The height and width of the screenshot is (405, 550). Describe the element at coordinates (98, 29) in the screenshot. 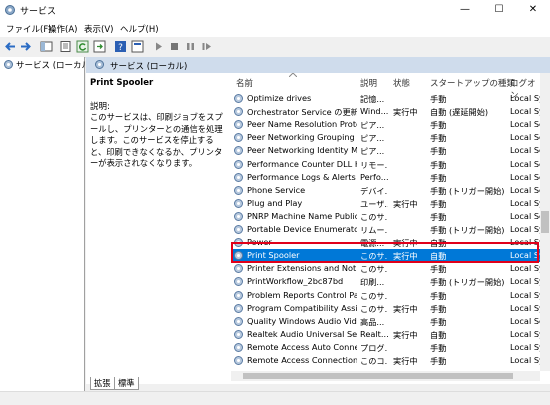

I see `menu-view: 表示(V)` at that location.